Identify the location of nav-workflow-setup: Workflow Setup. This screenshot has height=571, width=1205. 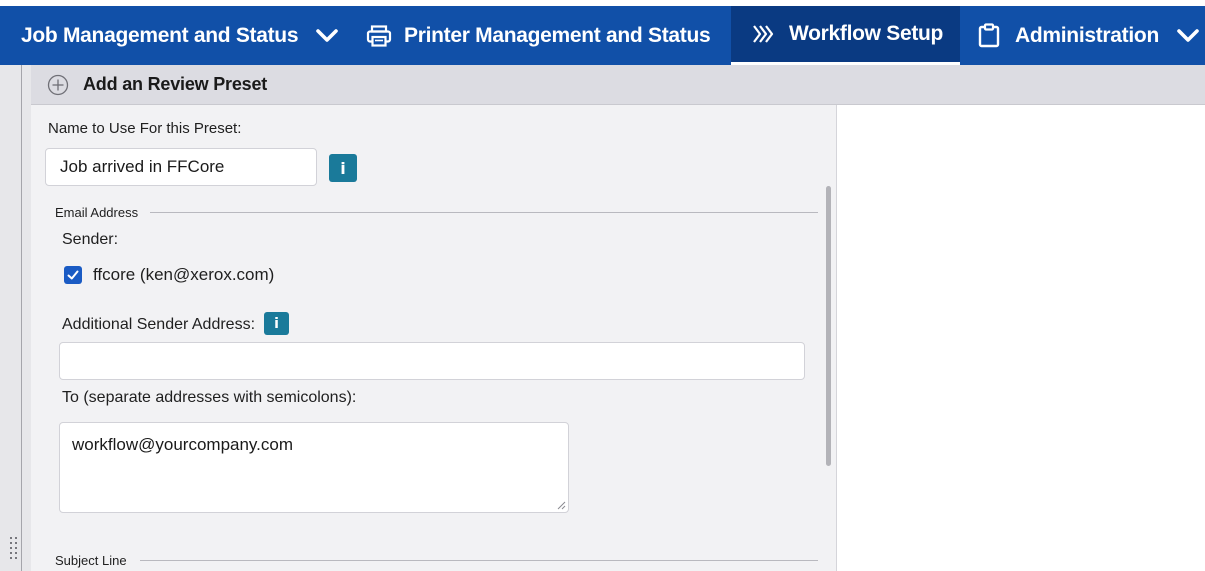
(845, 35).